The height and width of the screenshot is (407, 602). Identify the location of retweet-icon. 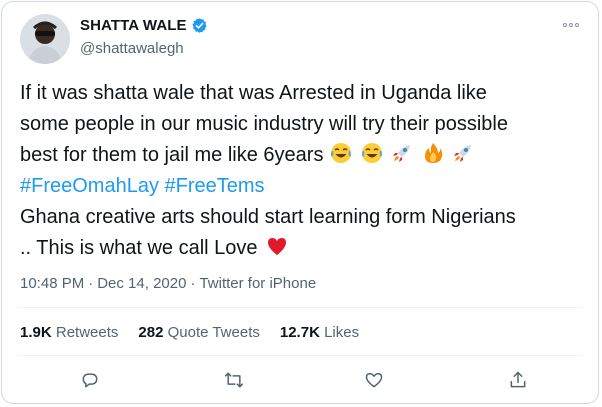
(234, 380).